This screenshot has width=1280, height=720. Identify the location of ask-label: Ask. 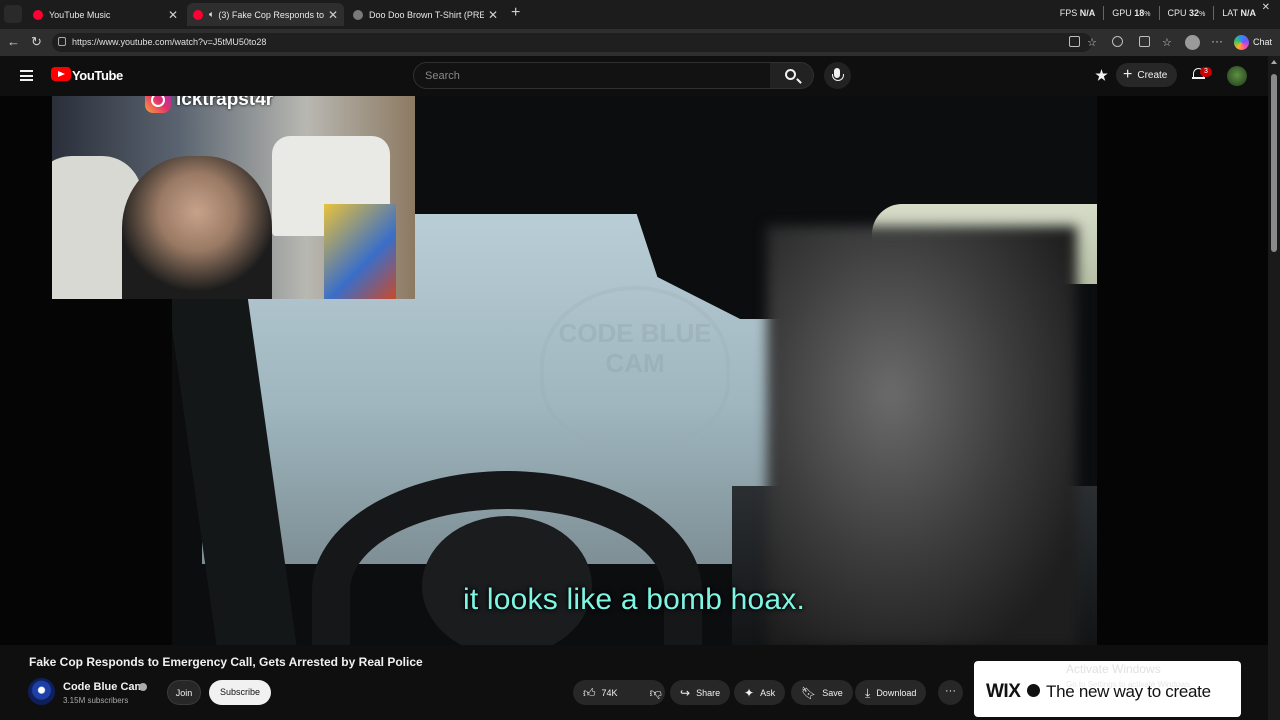
(768, 692).